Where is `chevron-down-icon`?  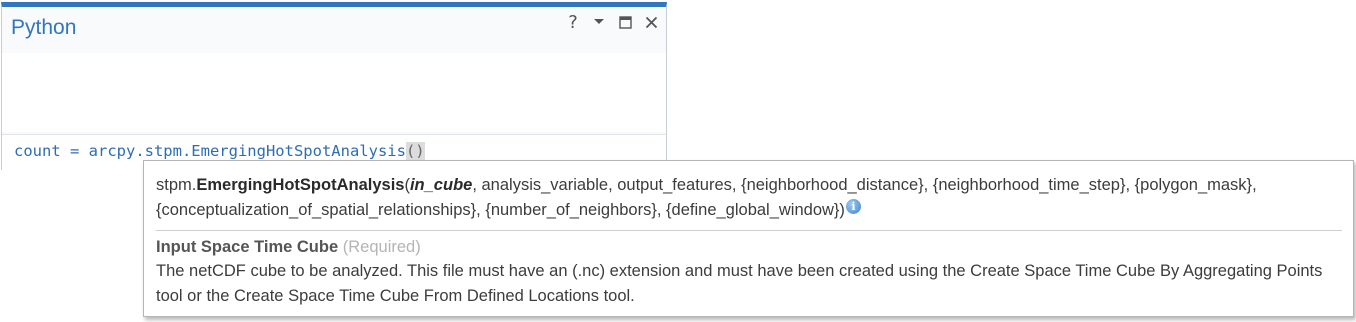
chevron-down-icon is located at coordinates (599, 21).